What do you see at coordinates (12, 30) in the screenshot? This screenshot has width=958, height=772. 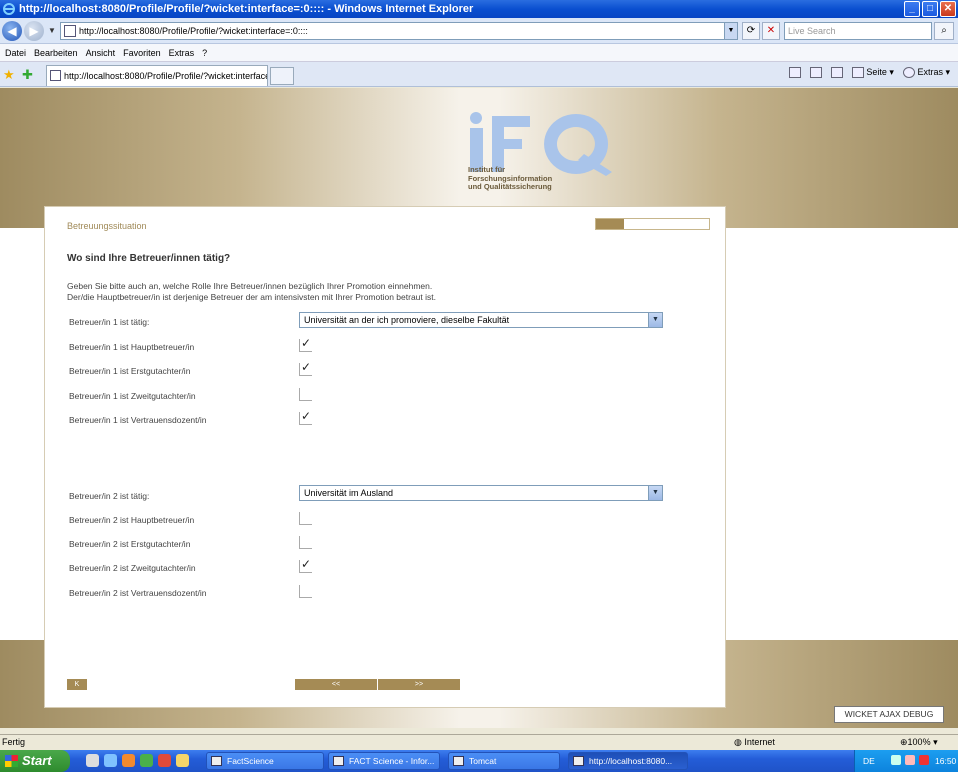 I see `back-button: ◀` at bounding box center [12, 30].